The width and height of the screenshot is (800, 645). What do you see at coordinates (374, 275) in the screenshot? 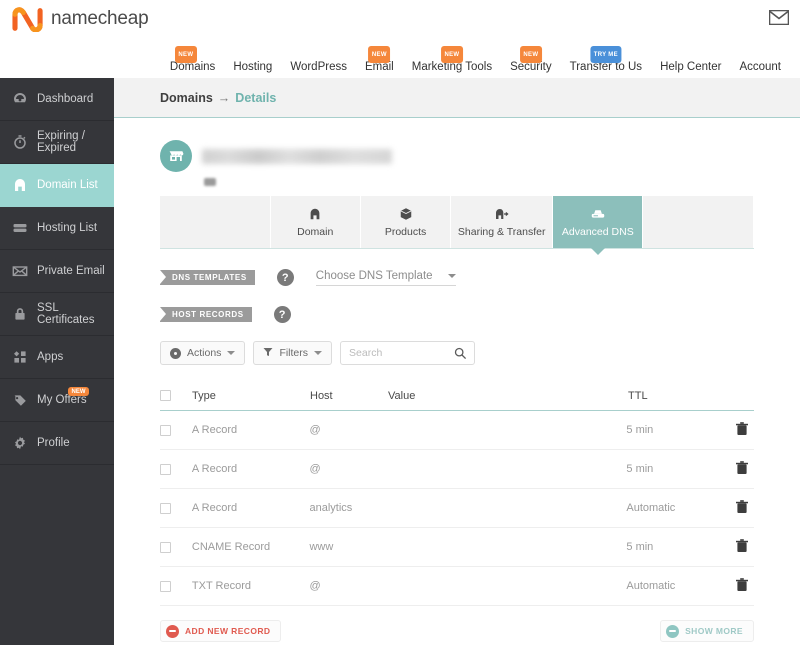
I see `dns-template-select-value: Choose DNS Template` at bounding box center [374, 275].